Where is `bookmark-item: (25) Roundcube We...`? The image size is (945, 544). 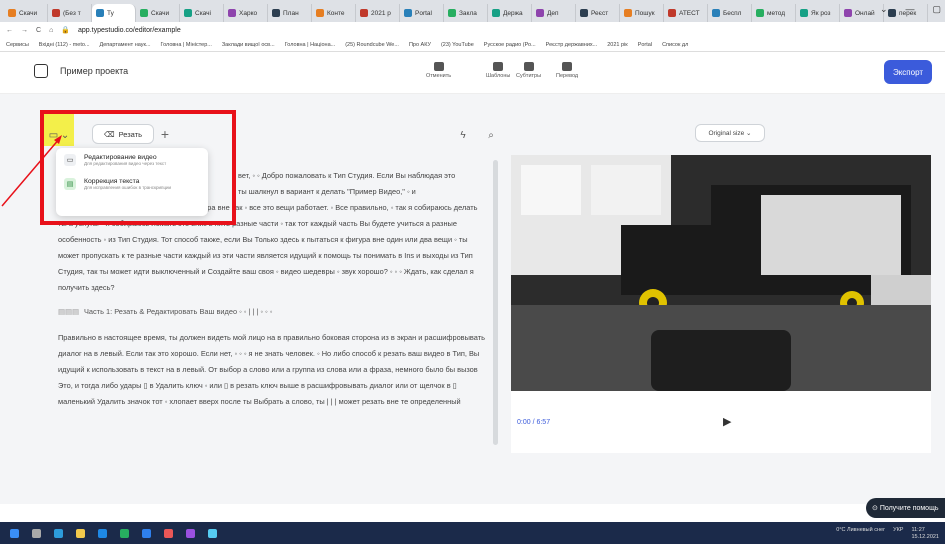 bookmark-item: (25) Roundcube We... is located at coordinates (372, 45).